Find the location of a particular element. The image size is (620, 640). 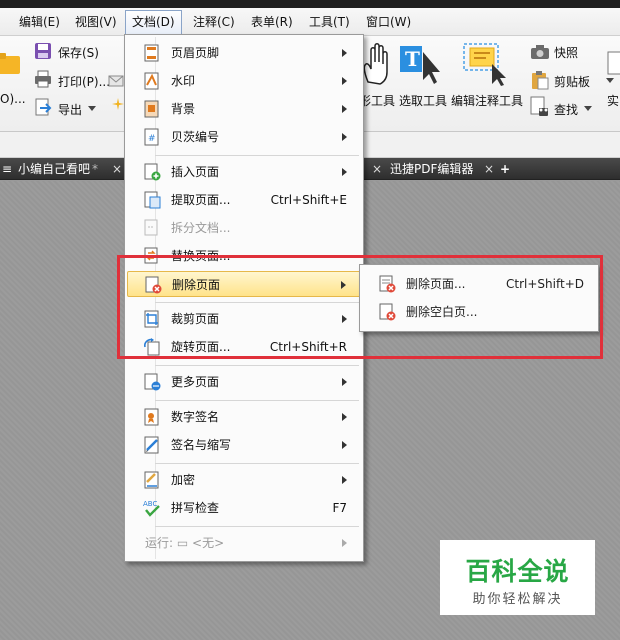

menu-item-background: 背景 is located at coordinates (244, 109).